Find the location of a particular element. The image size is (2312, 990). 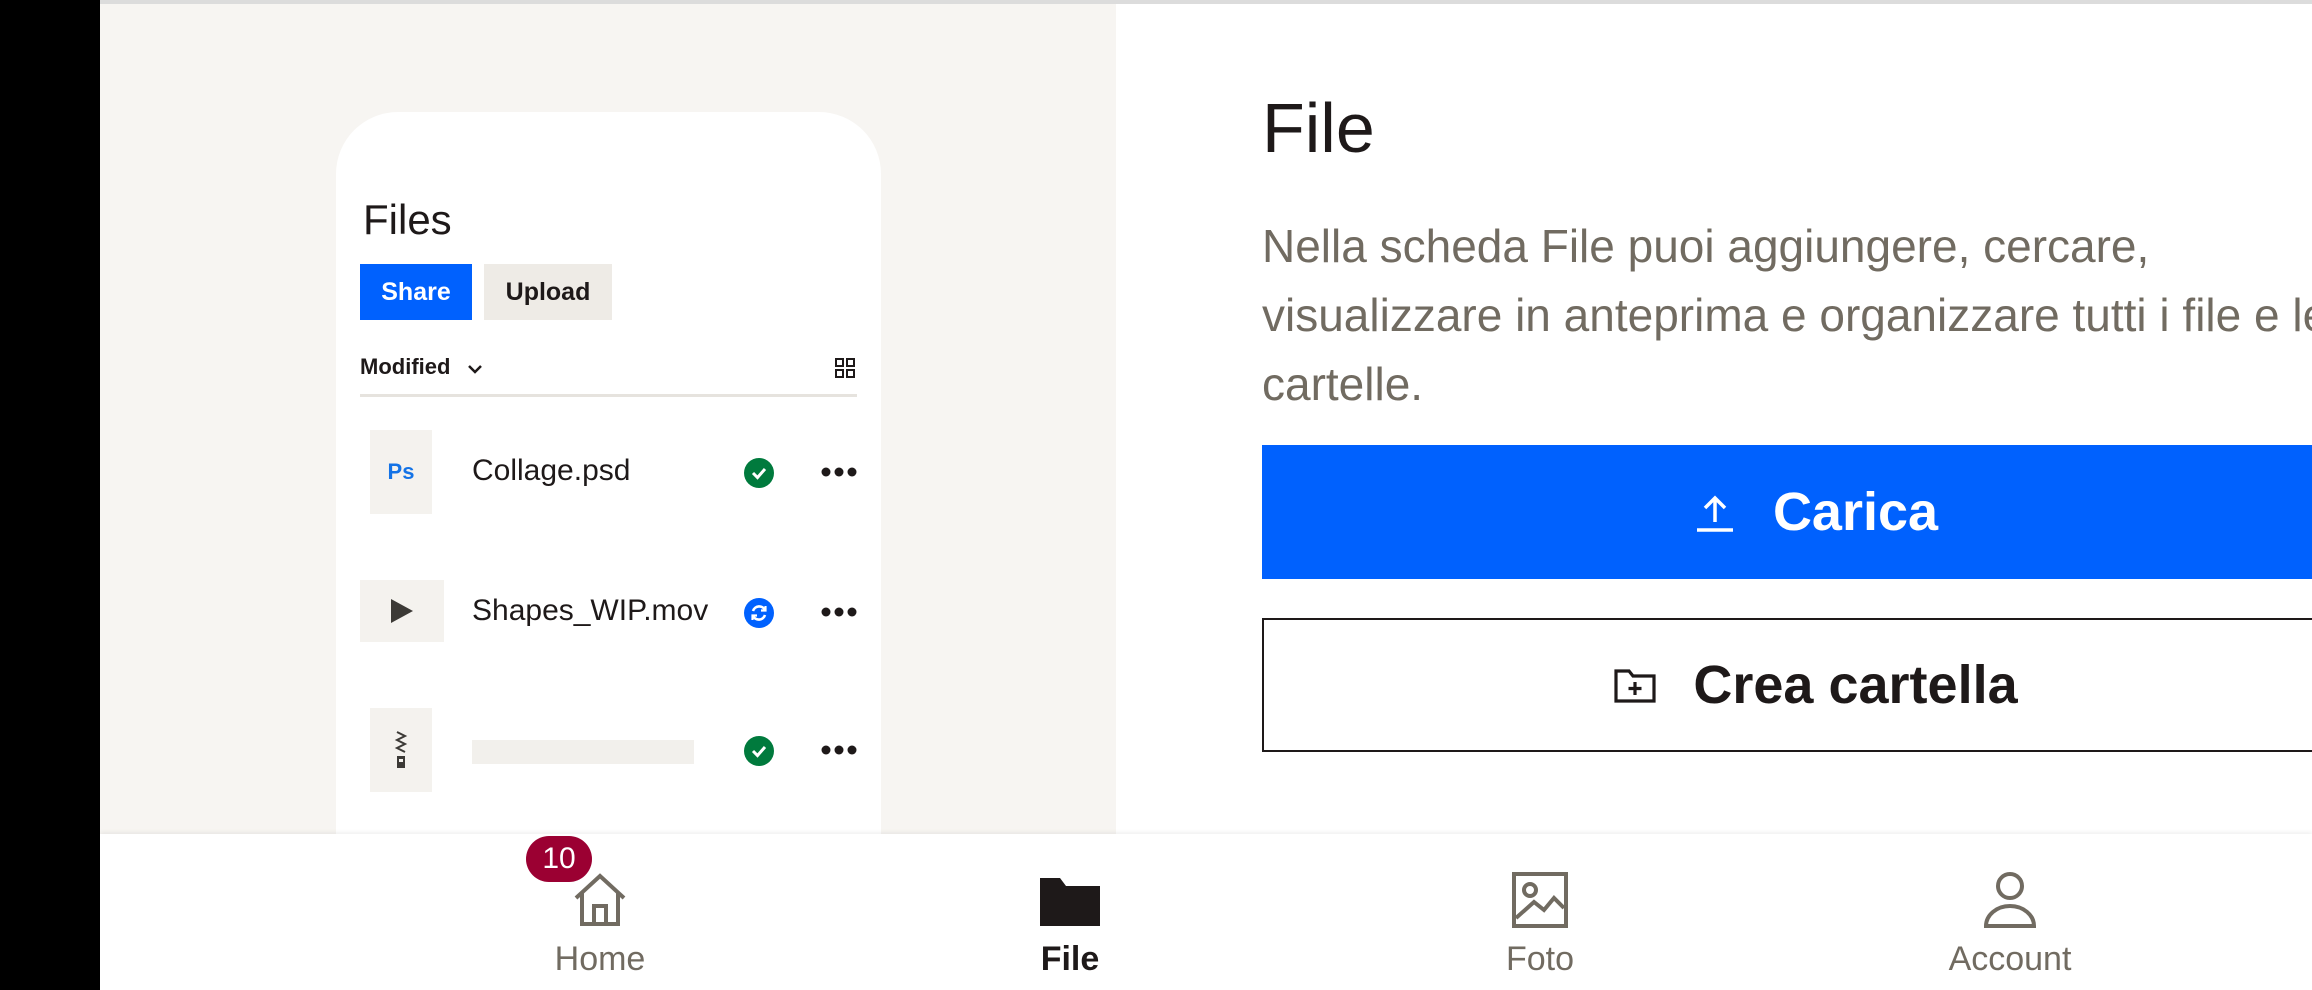

zip-file-thumb is located at coordinates (401, 750).